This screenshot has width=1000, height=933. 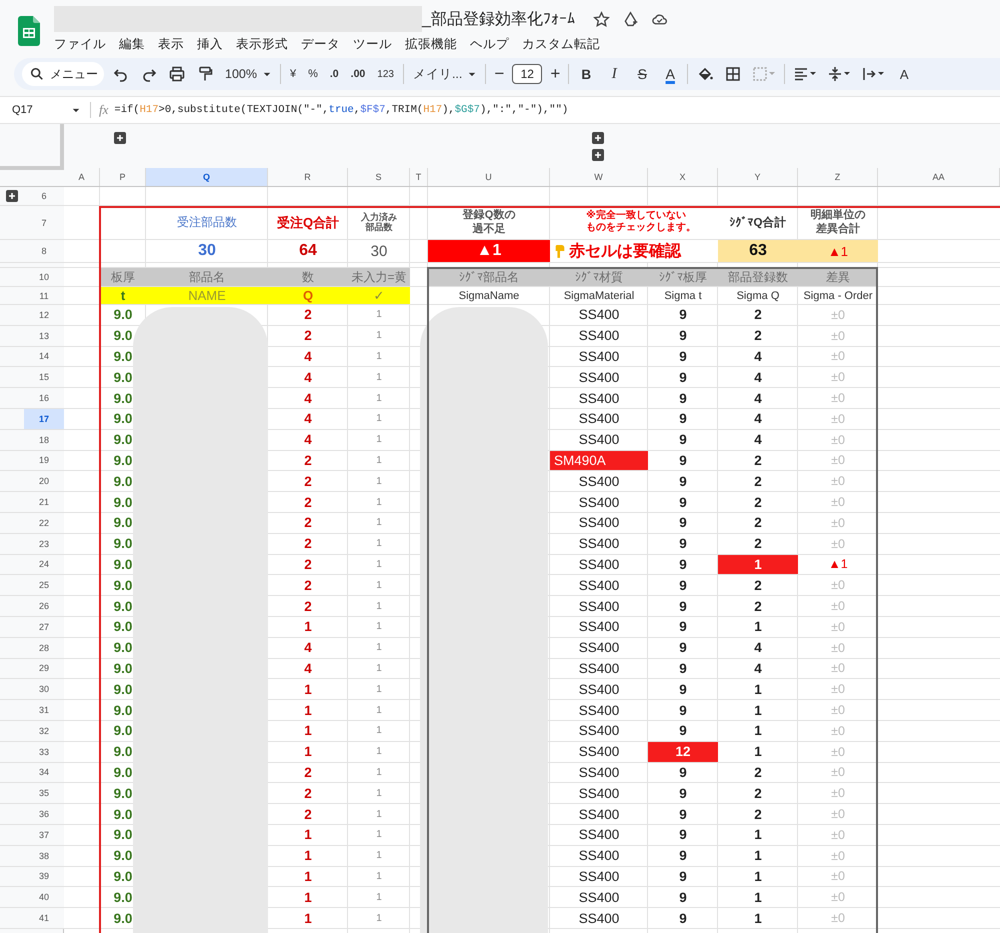 What do you see at coordinates (614, 74) in the screenshot?
I see `italic-button: I` at bounding box center [614, 74].